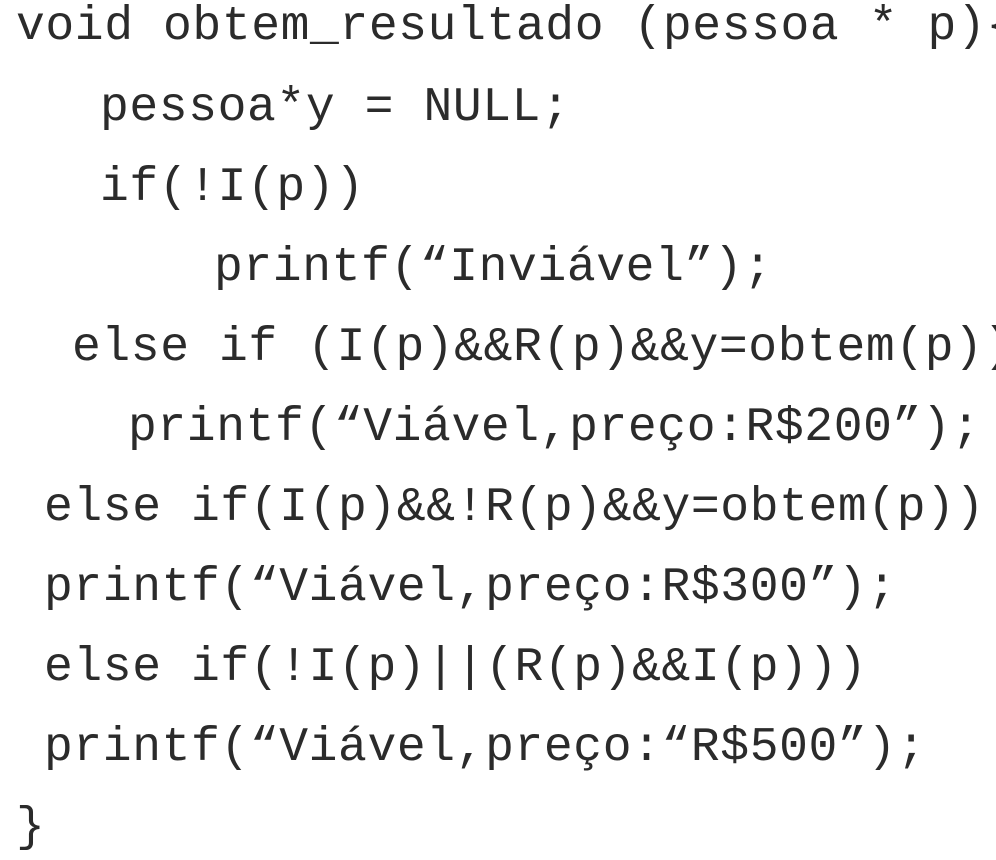 This screenshot has height=860, width=996. What do you see at coordinates (485, 748) in the screenshot?
I see `code-line-printf-500: printf(“Viável,preço:“R$500”);` at bounding box center [485, 748].